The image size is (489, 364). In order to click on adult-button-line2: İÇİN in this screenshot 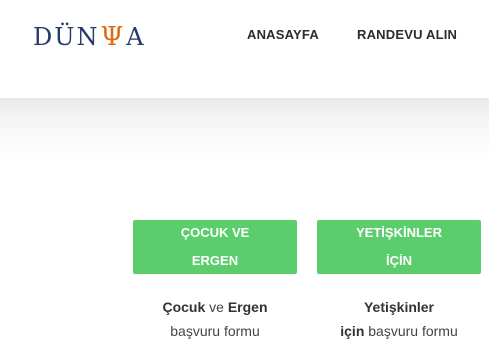, I will do `click(399, 260)`.